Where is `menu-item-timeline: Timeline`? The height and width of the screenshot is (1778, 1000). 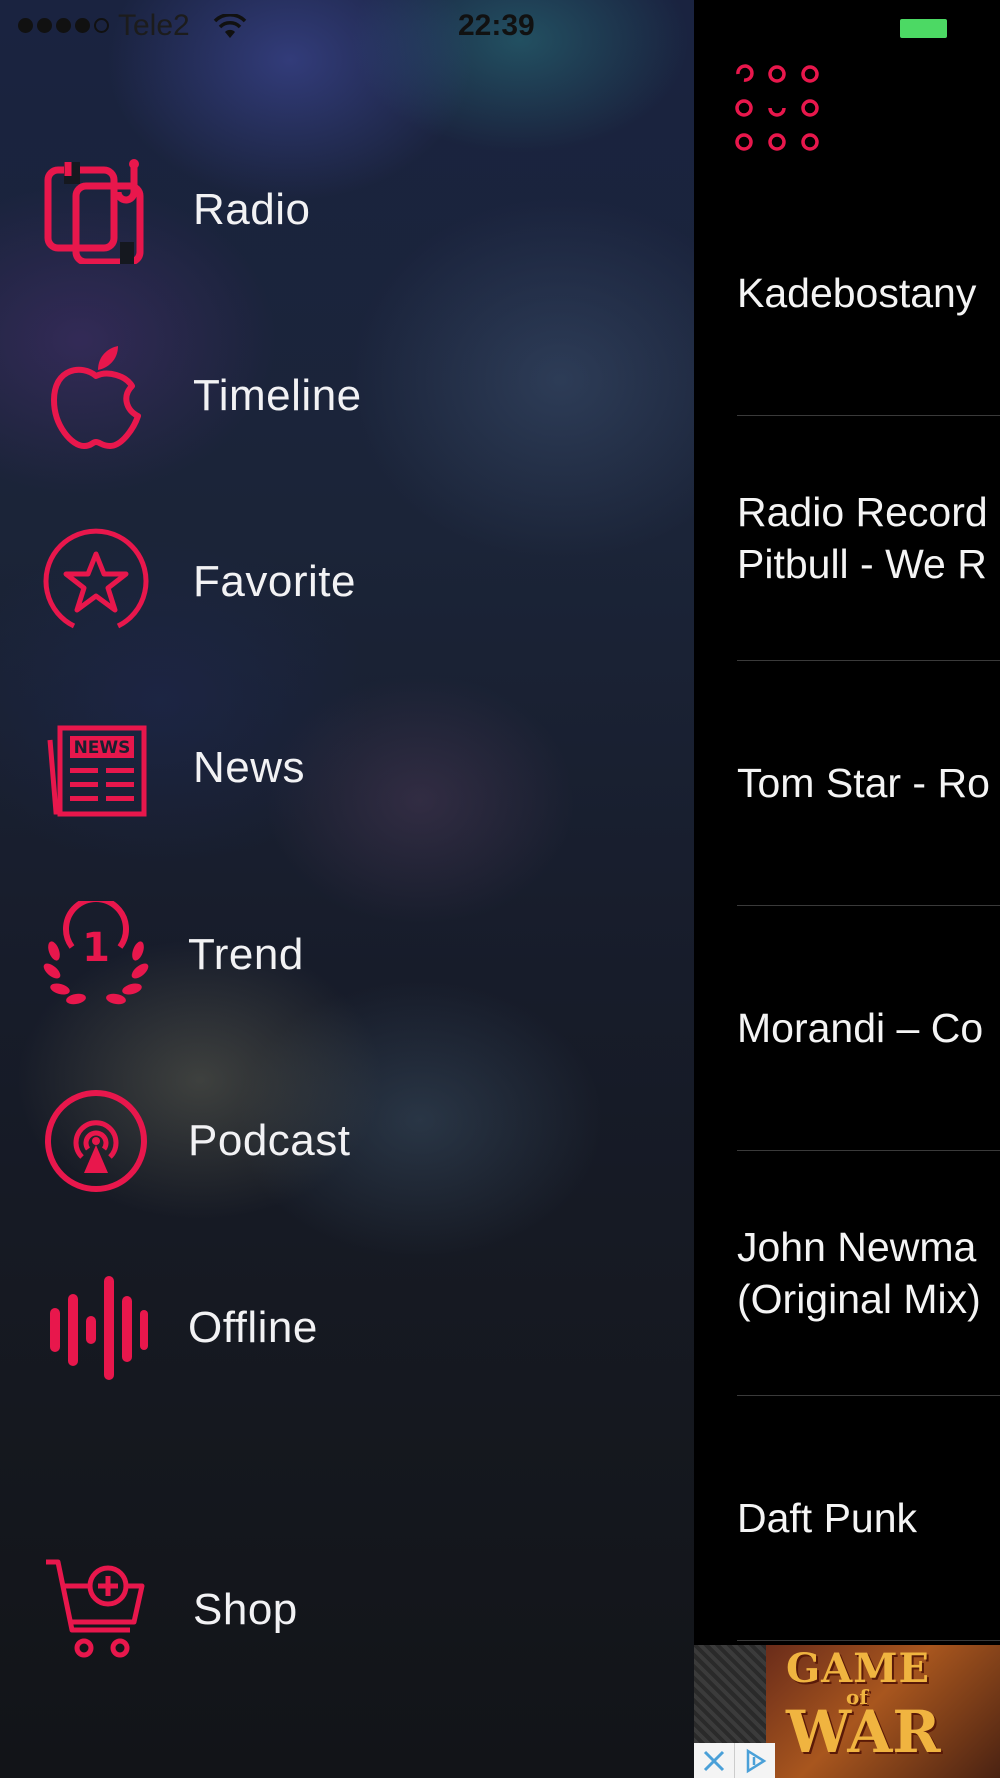
menu-item-timeline: Timeline is located at coordinates (347, 396).